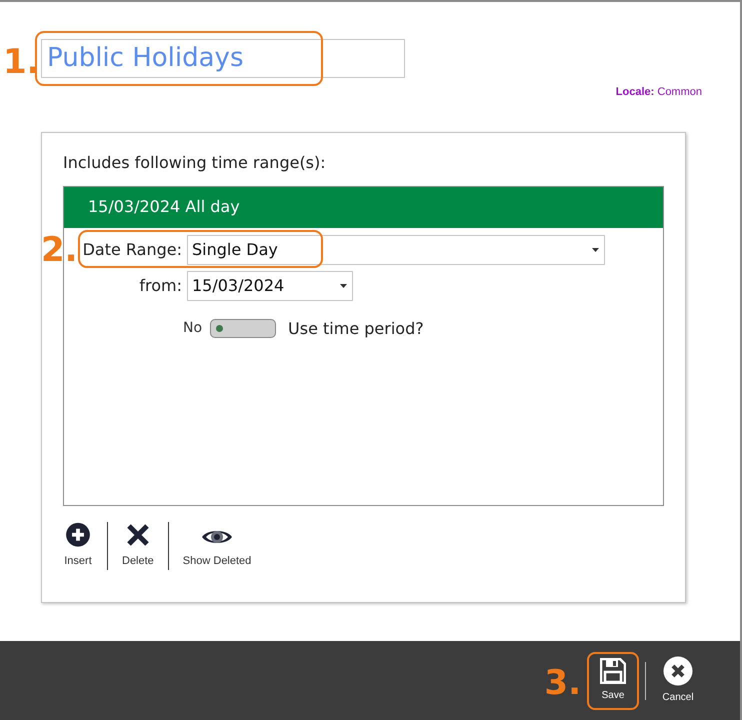 This screenshot has height=720, width=742. I want to click on annotation-number: 2., so click(59, 250).